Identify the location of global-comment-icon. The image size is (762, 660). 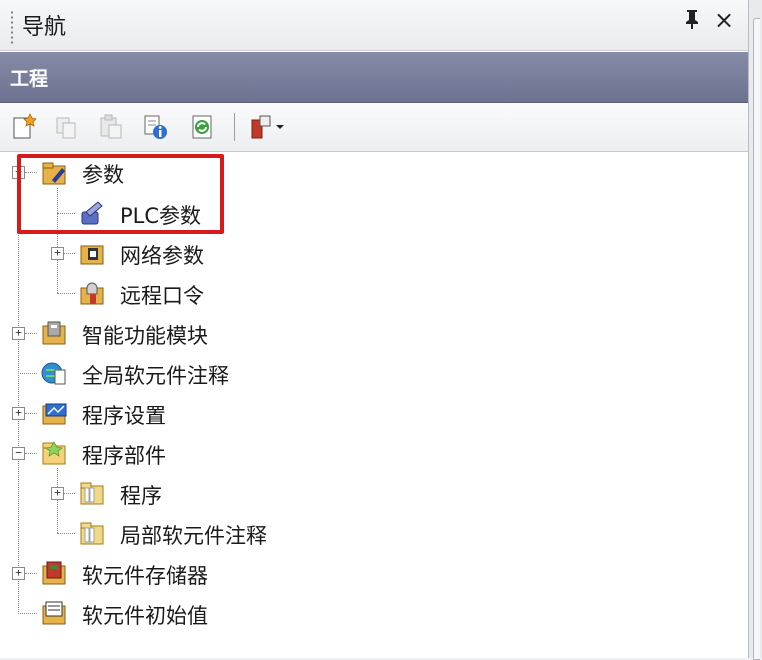
(55, 373).